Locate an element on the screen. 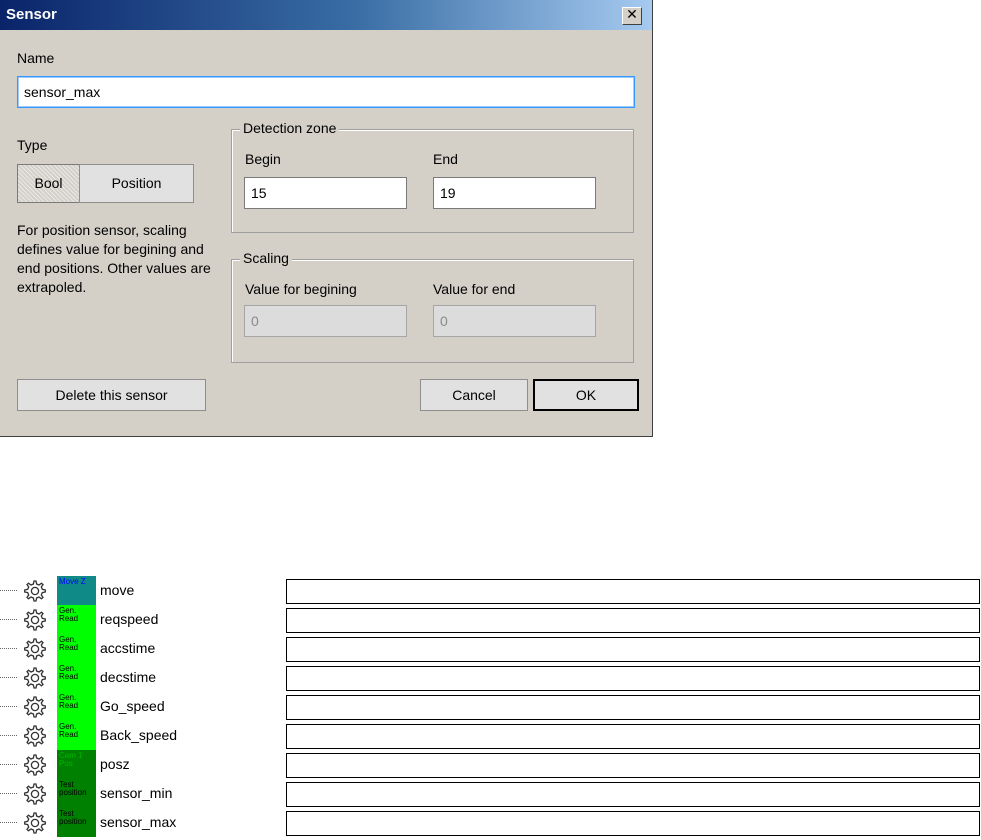  list-item: Gen. Read Go_speed is located at coordinates (490, 706).